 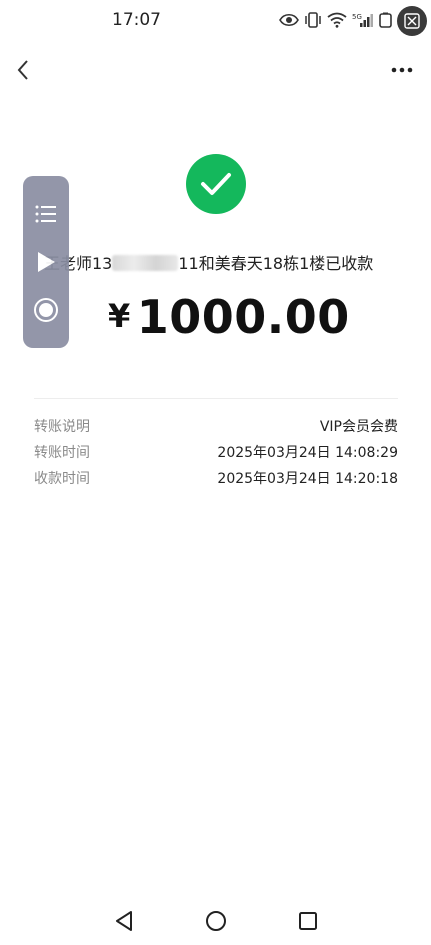 What do you see at coordinates (62, 427) in the screenshot?
I see `detail-label: 转账说明` at bounding box center [62, 427].